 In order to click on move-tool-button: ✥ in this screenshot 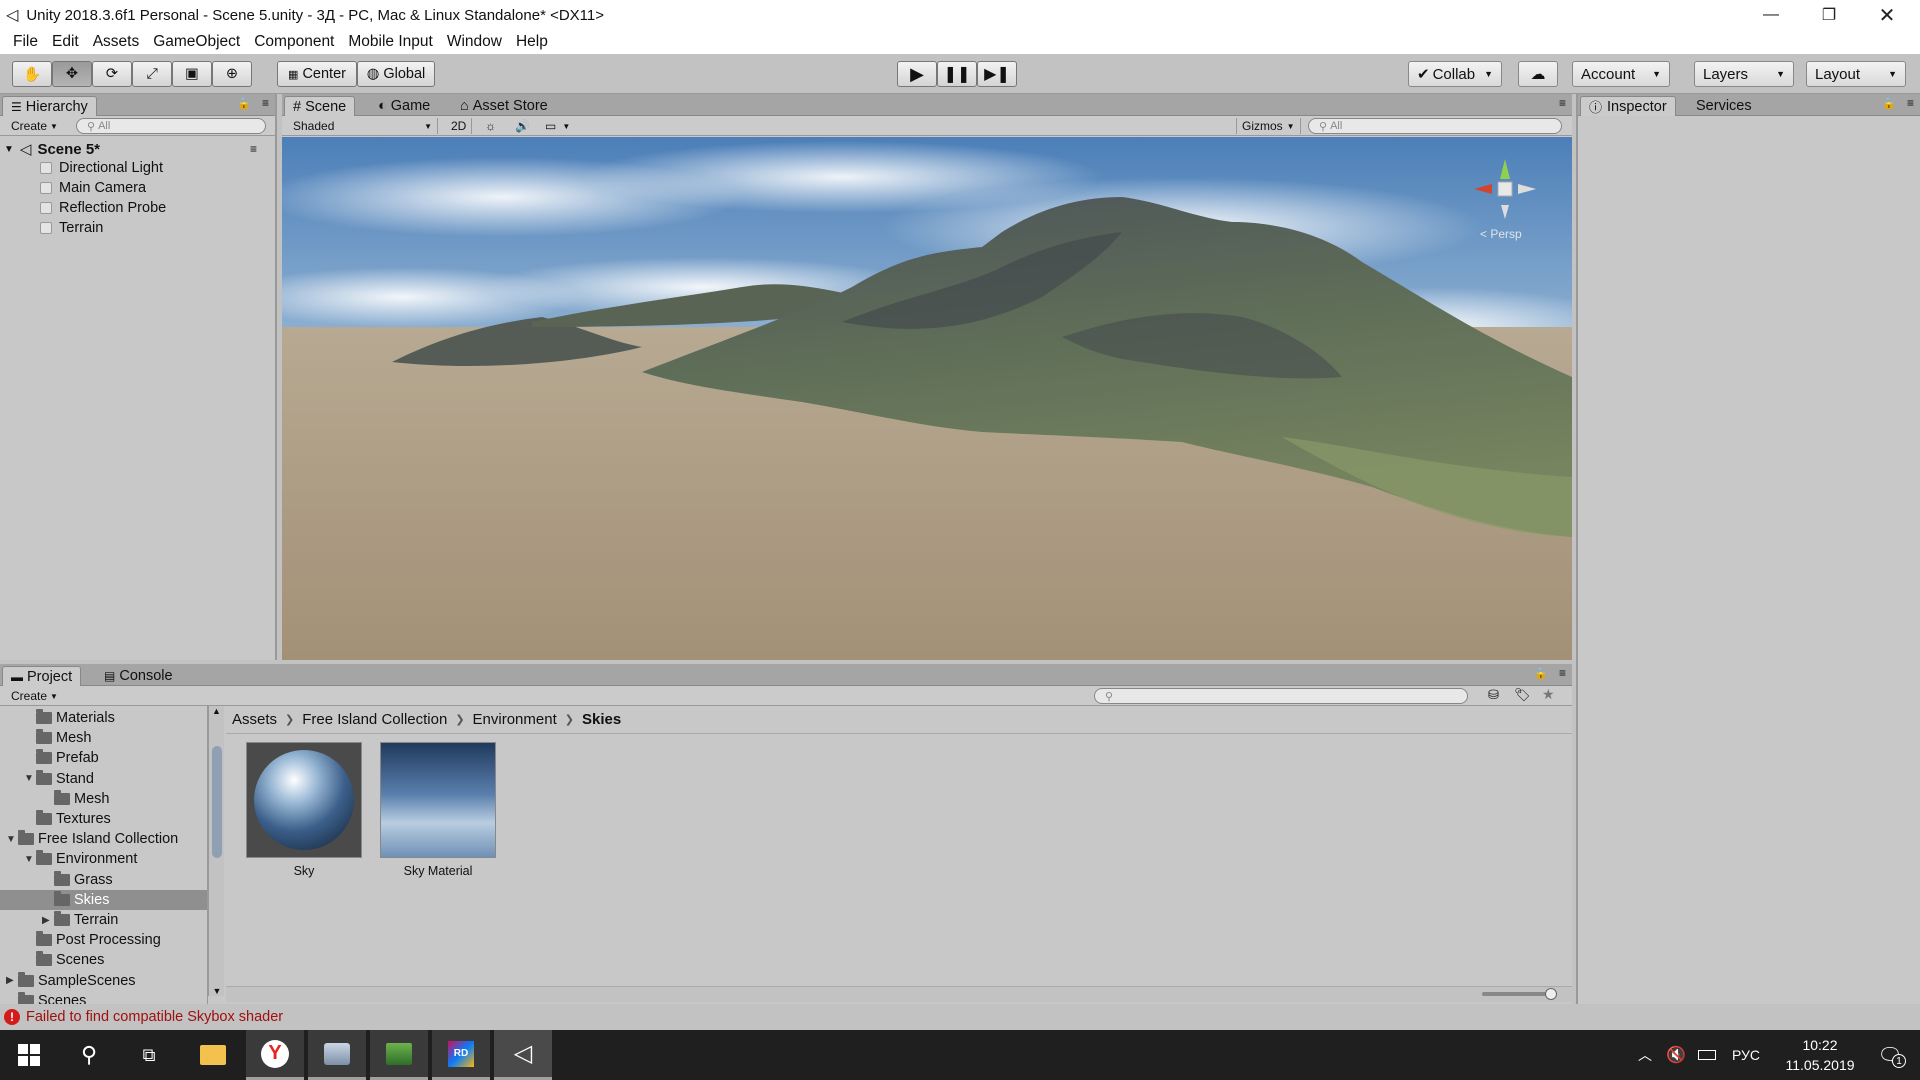, I will do `click(72, 74)`.